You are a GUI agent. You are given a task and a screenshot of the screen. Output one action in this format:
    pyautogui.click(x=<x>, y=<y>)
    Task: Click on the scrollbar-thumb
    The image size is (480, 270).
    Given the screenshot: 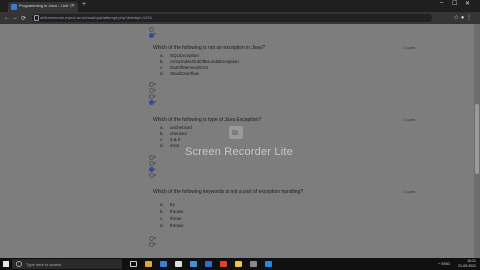 What is the action you would take?
    pyautogui.click(x=477, y=139)
    